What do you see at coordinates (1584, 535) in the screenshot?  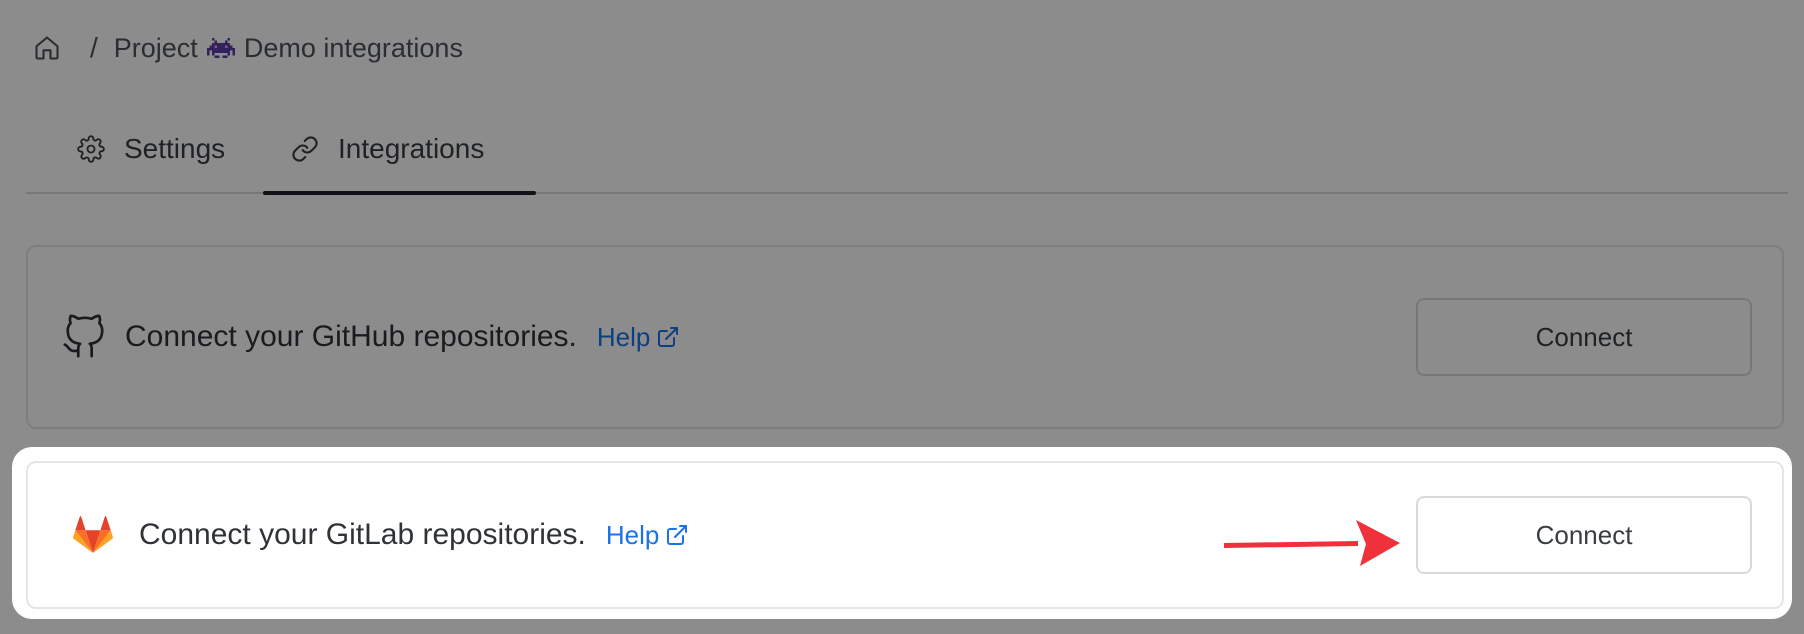 I see `gitlab-connect-button: Connect` at bounding box center [1584, 535].